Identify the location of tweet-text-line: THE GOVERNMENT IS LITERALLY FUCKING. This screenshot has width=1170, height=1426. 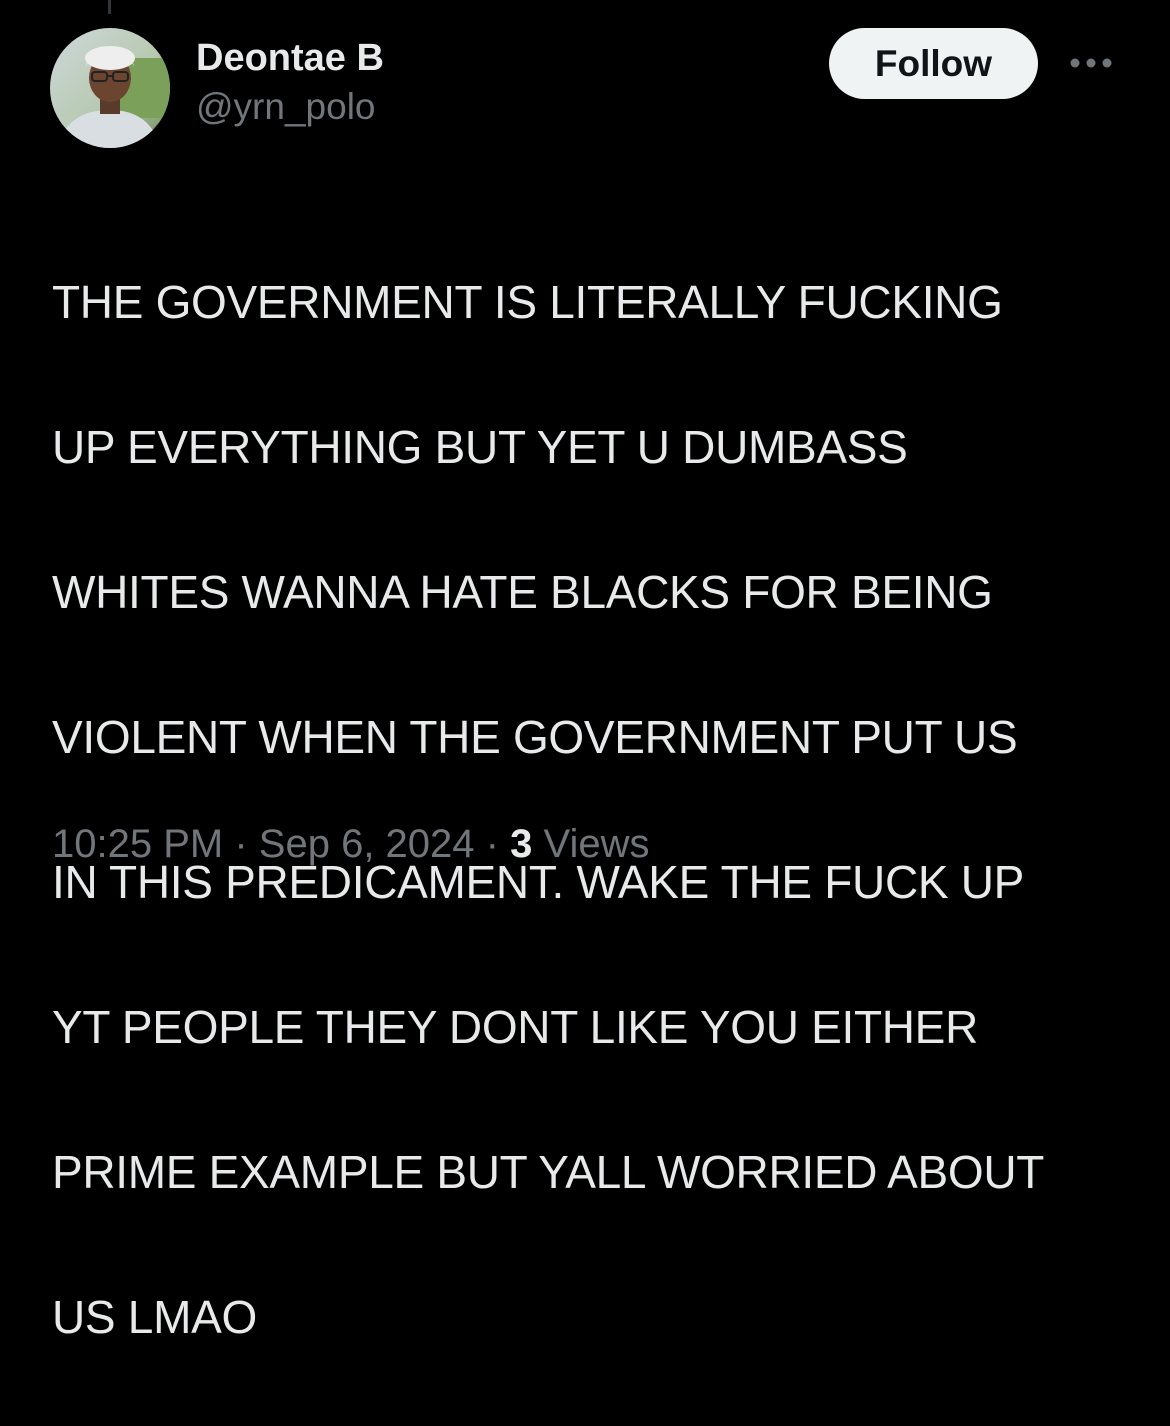
(527, 301).